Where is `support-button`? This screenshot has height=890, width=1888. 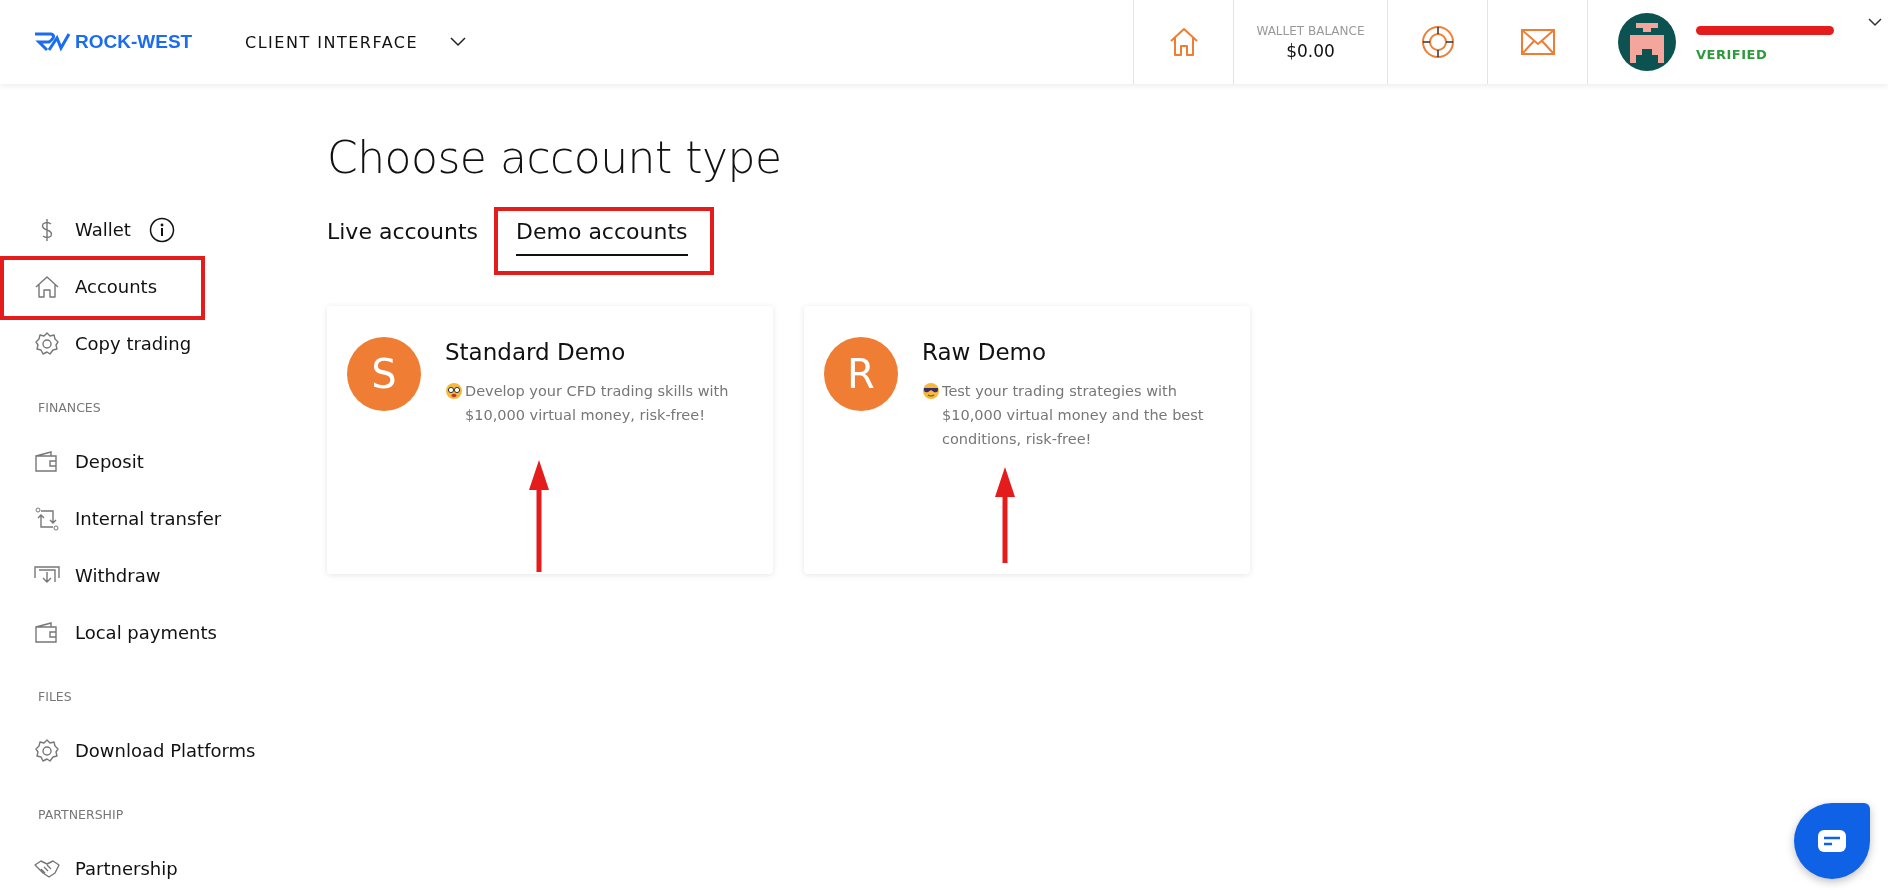 support-button is located at coordinates (1437, 42).